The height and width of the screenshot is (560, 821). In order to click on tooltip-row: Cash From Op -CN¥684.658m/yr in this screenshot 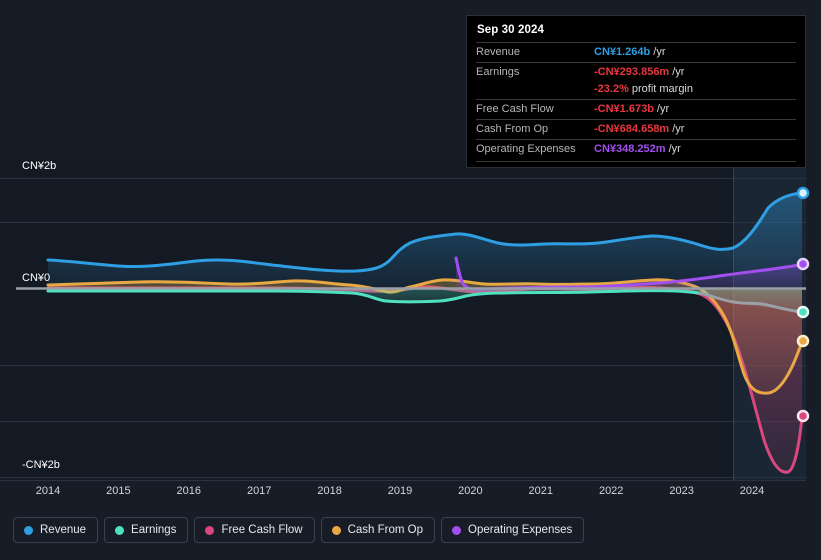, I will do `click(636, 129)`.